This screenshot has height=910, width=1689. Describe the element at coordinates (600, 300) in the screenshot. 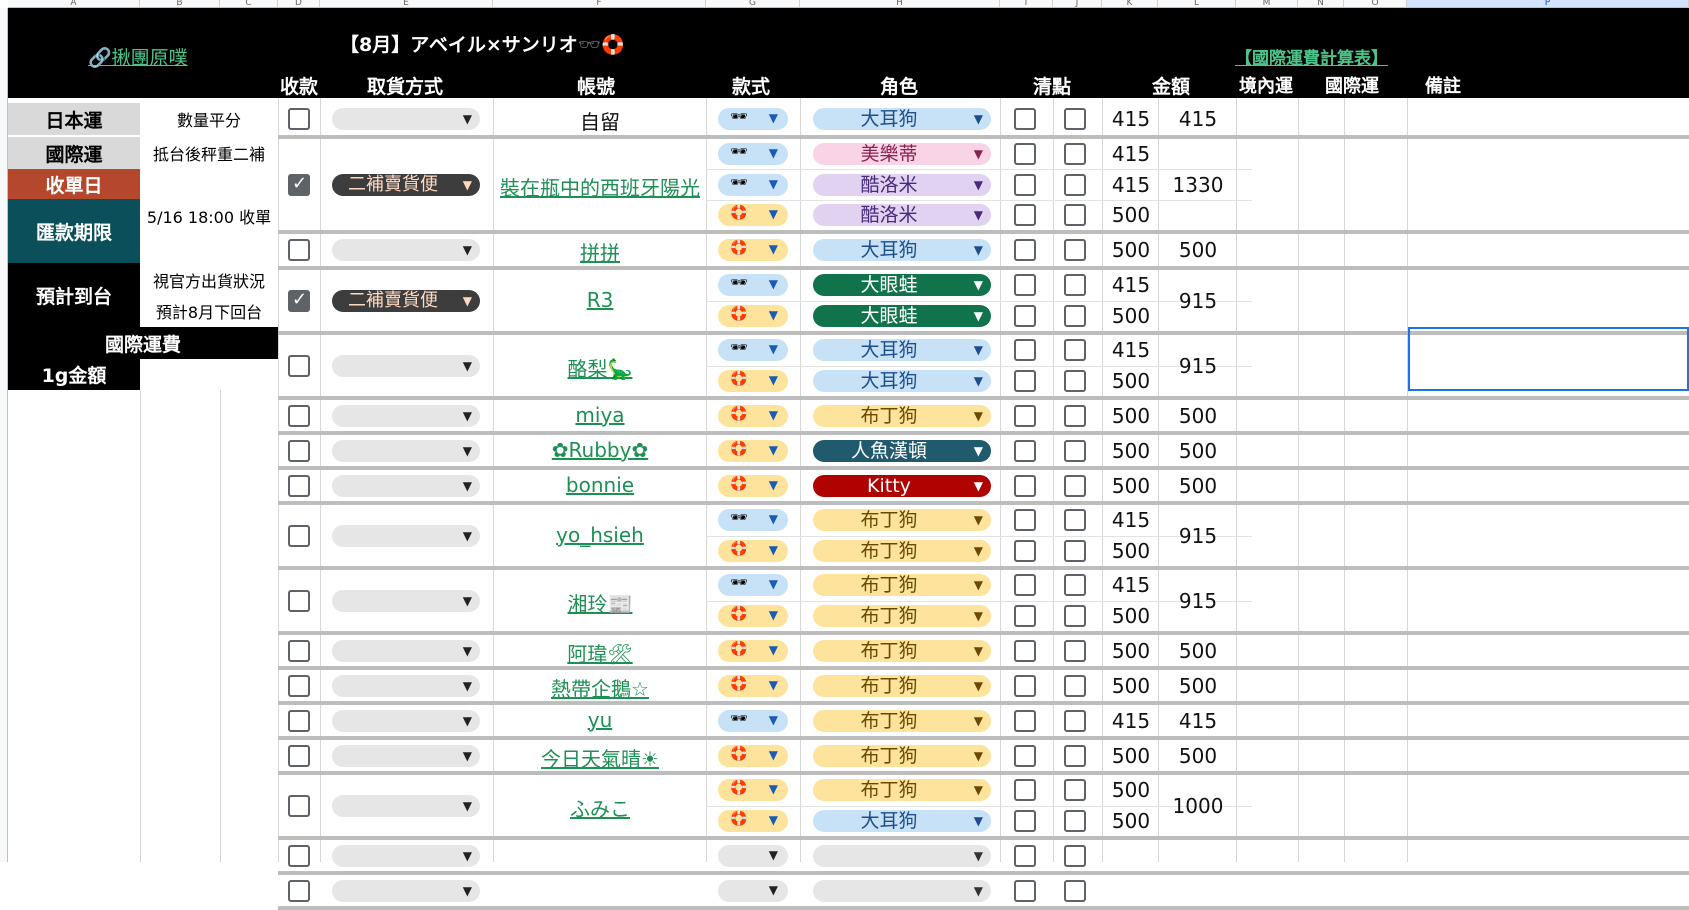

I see `account-name: R3` at that location.